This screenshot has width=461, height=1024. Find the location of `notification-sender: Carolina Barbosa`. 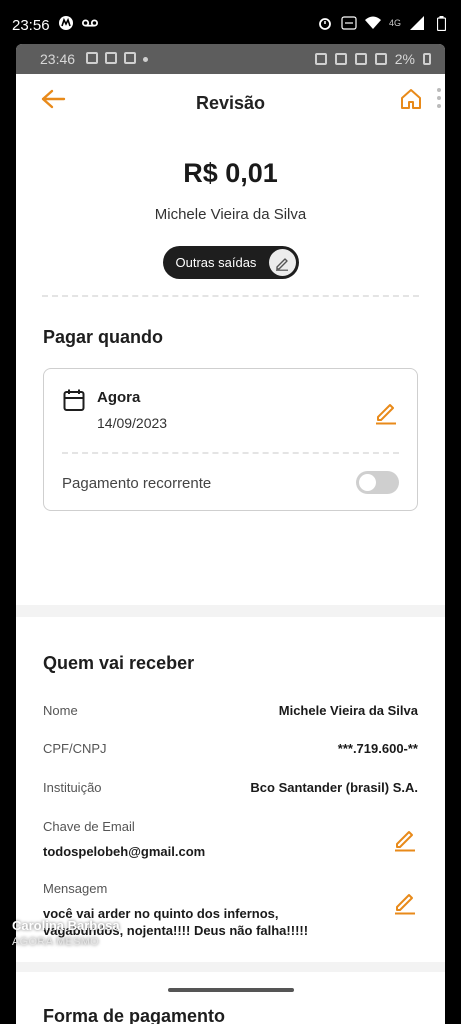

notification-sender: Carolina Barbosa is located at coordinates (66, 925).